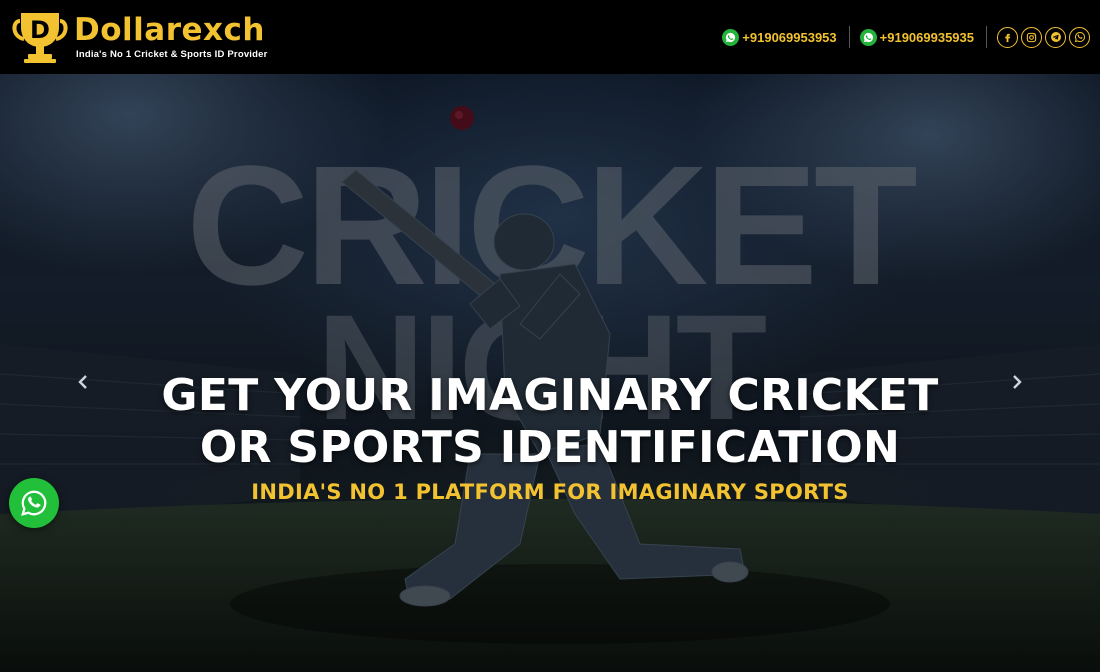 The image size is (1100, 672). Describe the element at coordinates (1031, 37) in the screenshot. I see `instagram-icon` at that location.